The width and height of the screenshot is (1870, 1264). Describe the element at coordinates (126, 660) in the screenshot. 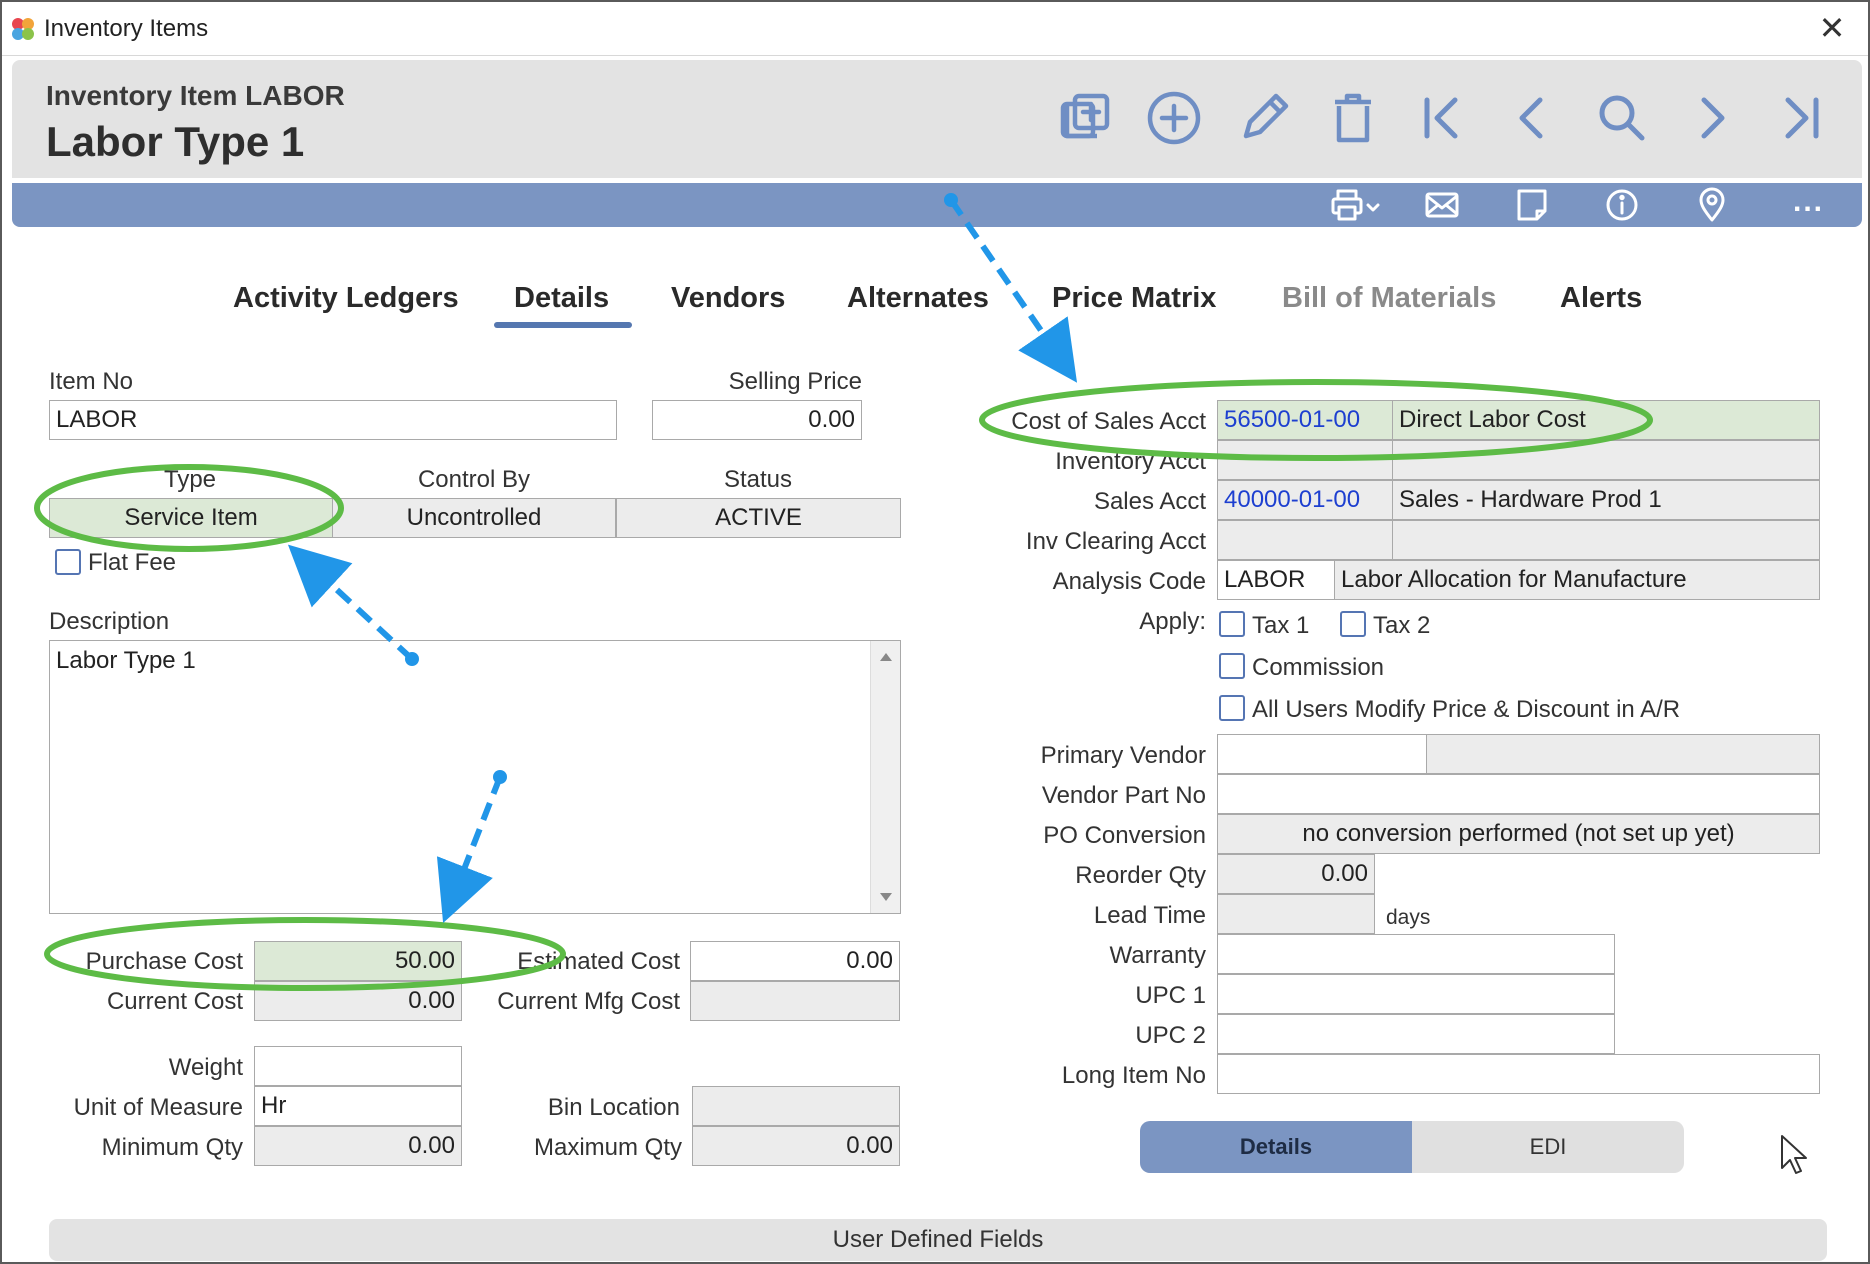

I see `description-text: Labor Type 1` at that location.